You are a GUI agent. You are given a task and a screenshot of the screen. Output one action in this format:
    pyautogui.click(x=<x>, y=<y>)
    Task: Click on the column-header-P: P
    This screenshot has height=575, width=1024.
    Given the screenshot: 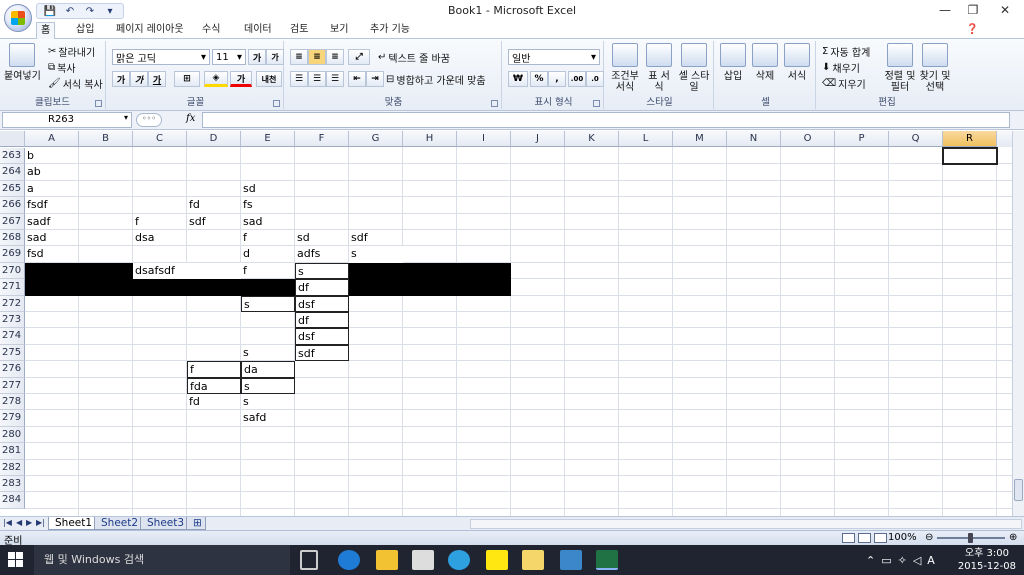 What is the action you would take?
    pyautogui.click(x=862, y=139)
    